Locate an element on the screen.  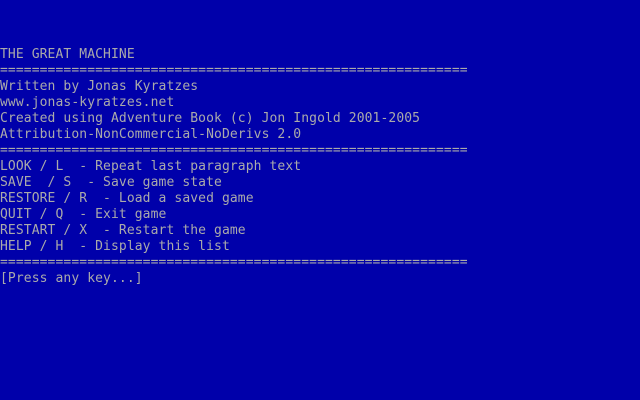
command-look: LOOK / L - Repeat last paragraph text is located at coordinates (151, 166).